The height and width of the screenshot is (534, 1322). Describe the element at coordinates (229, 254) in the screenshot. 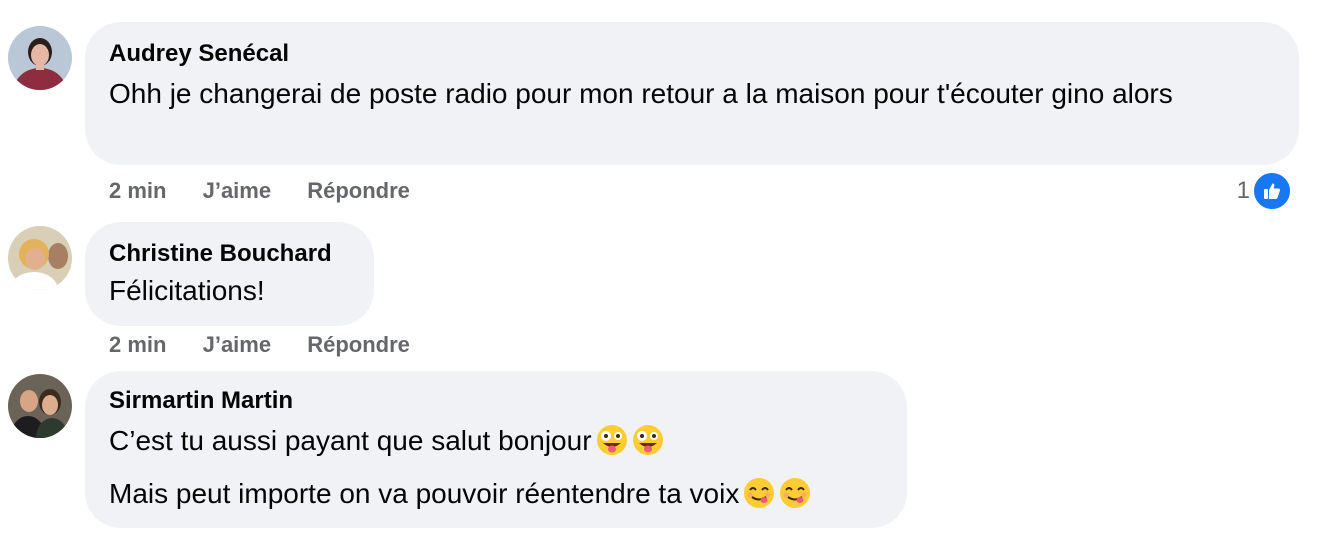

I see `comment-author: Christine Bouchard` at that location.